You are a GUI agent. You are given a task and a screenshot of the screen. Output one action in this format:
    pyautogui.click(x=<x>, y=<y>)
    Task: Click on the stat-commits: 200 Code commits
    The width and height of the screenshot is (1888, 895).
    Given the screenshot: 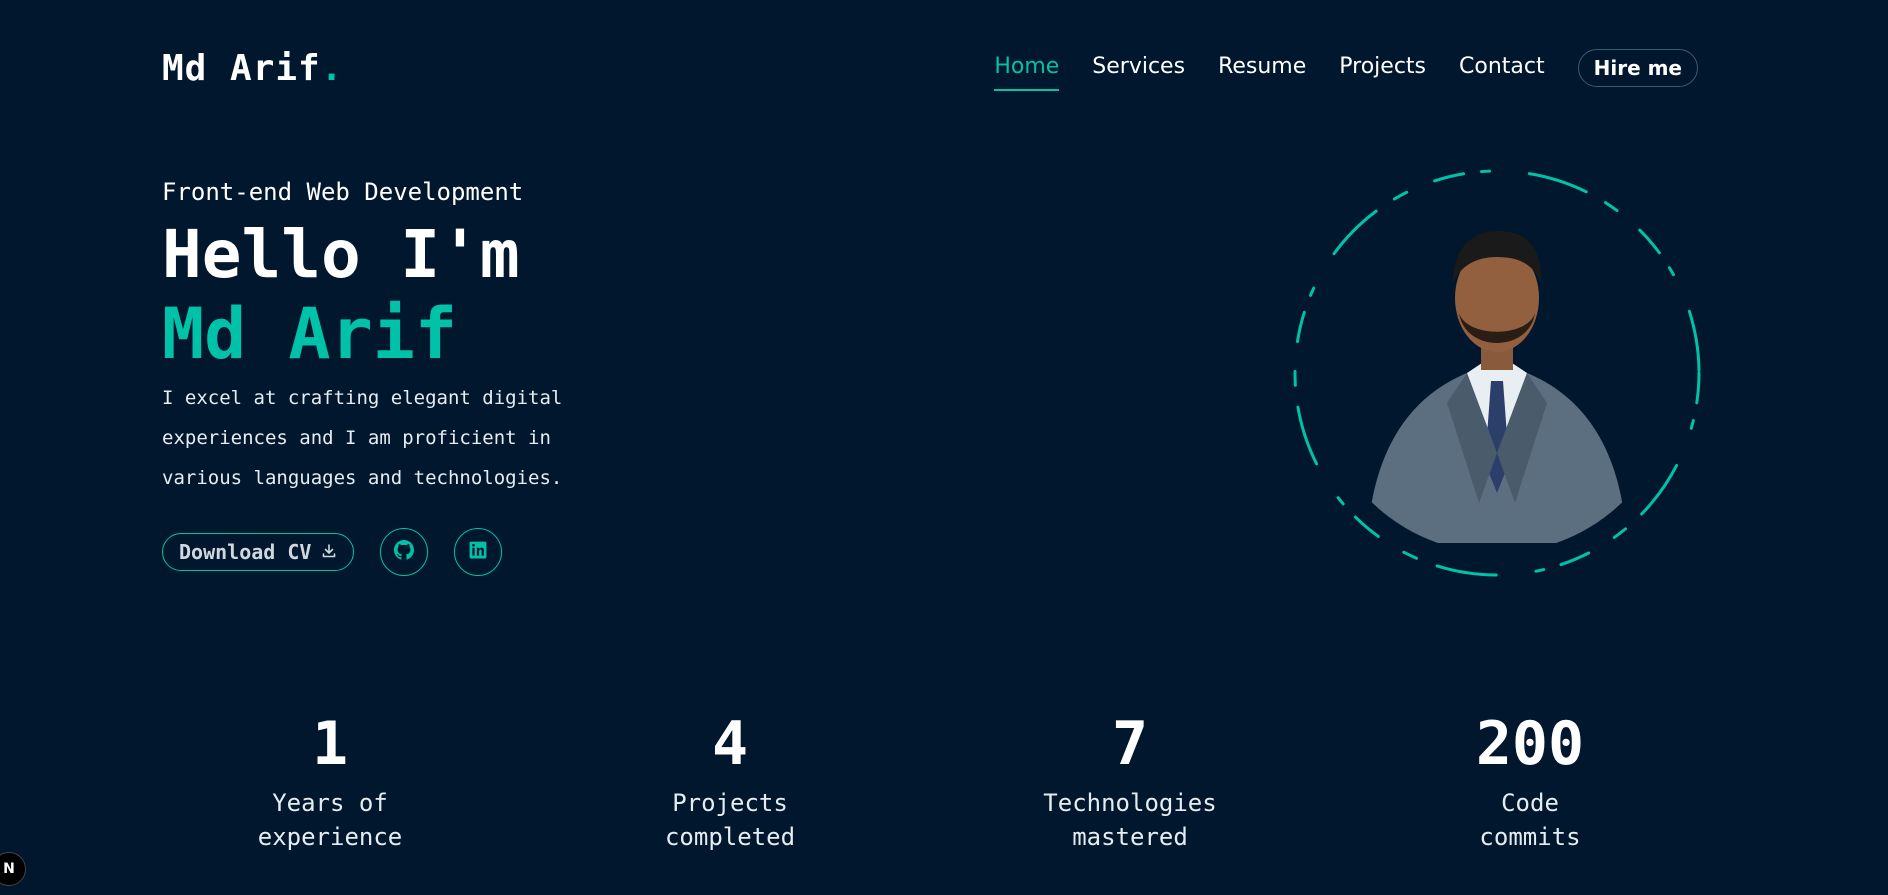 What is the action you would take?
    pyautogui.click(x=1530, y=783)
    